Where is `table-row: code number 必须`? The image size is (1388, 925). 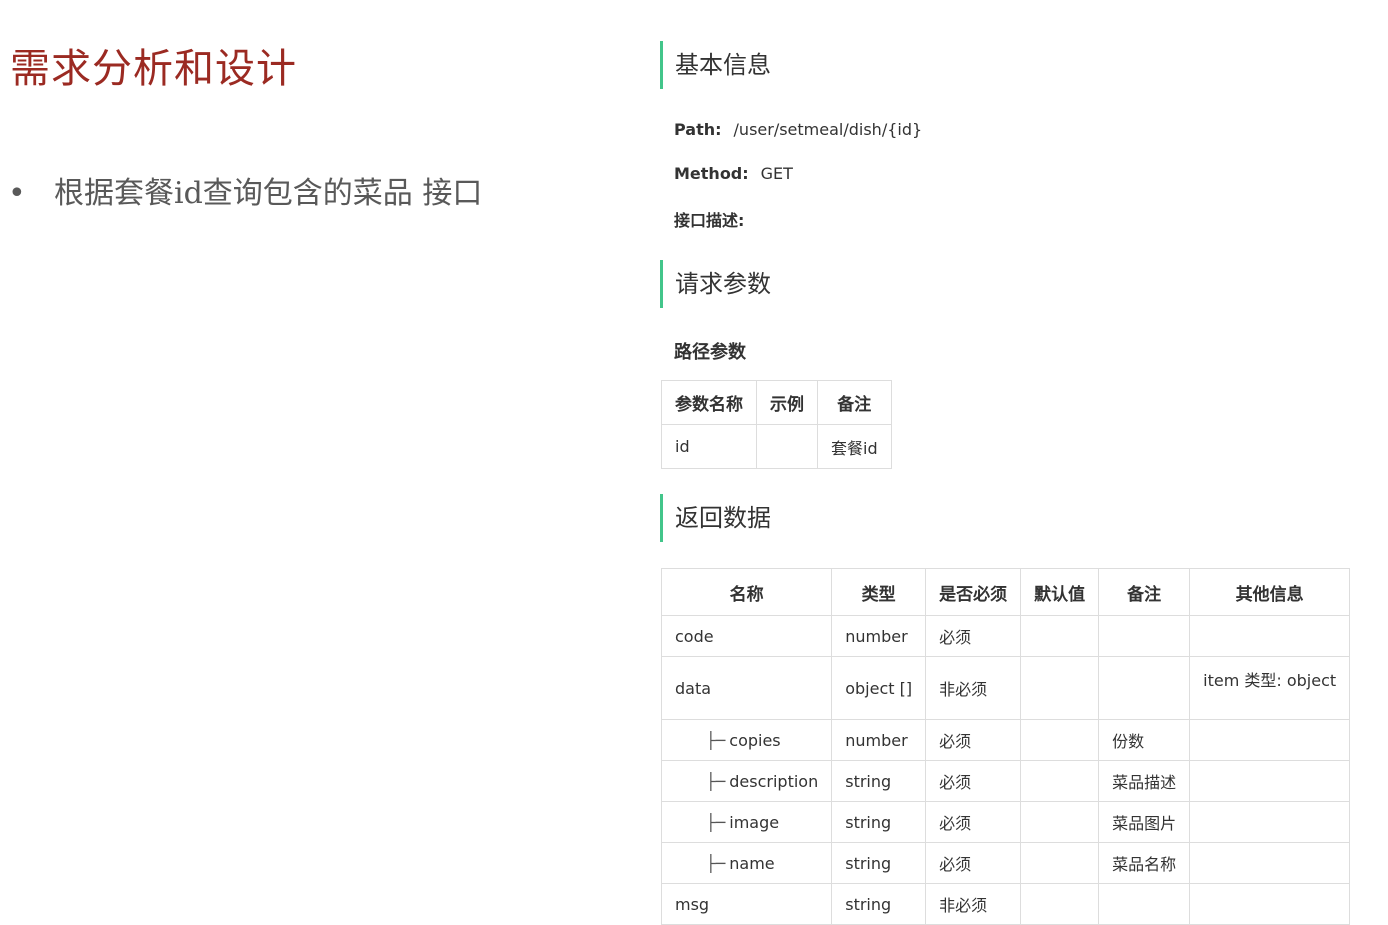 table-row: code number 必须 is located at coordinates (1005, 636).